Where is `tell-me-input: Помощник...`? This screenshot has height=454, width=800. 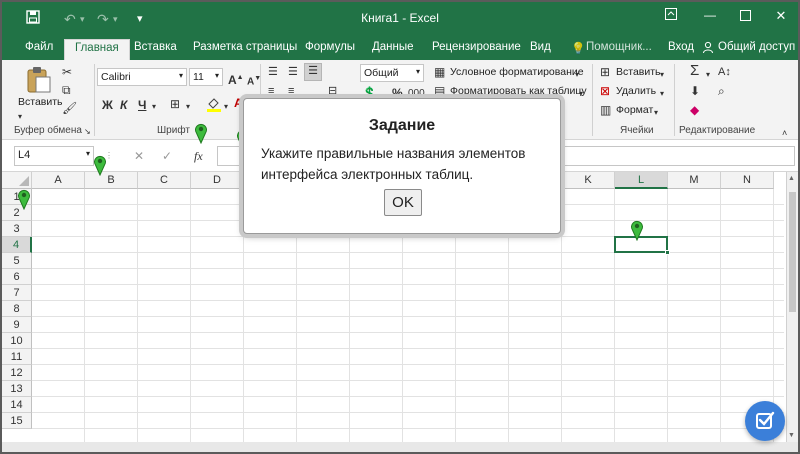
tell-me-input: Помощник... is located at coordinates (619, 47).